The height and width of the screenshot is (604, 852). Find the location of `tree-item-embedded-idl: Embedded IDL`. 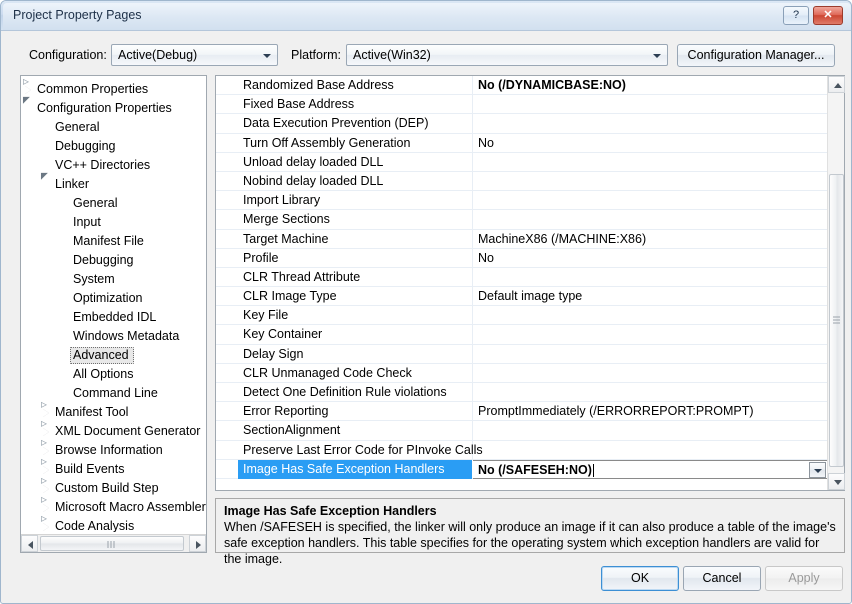

tree-item-embedded-idl: Embedded IDL is located at coordinates (113, 317).